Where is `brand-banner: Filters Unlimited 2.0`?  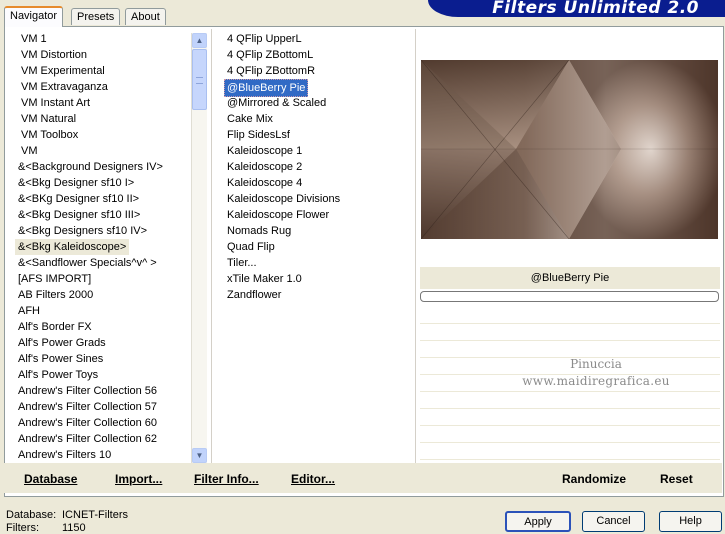 brand-banner: Filters Unlimited 2.0 is located at coordinates (576, 9).